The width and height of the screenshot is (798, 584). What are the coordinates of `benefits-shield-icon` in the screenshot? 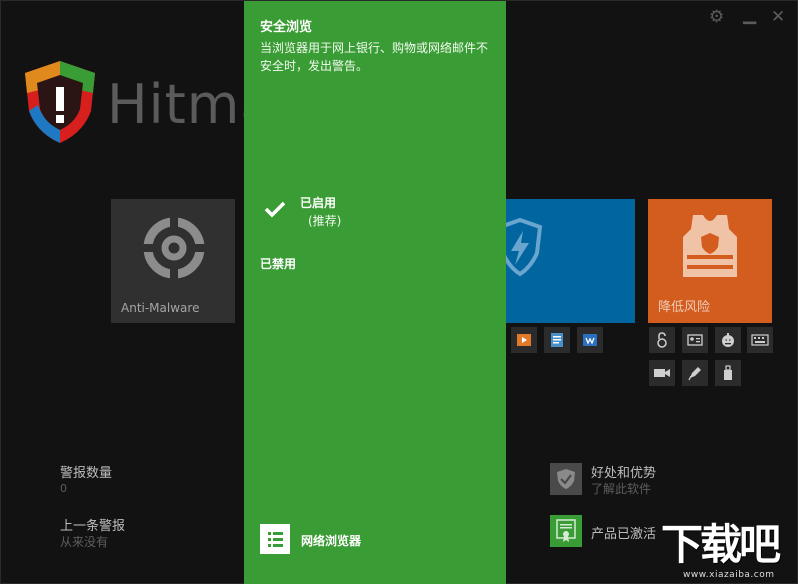 It's located at (566, 479).